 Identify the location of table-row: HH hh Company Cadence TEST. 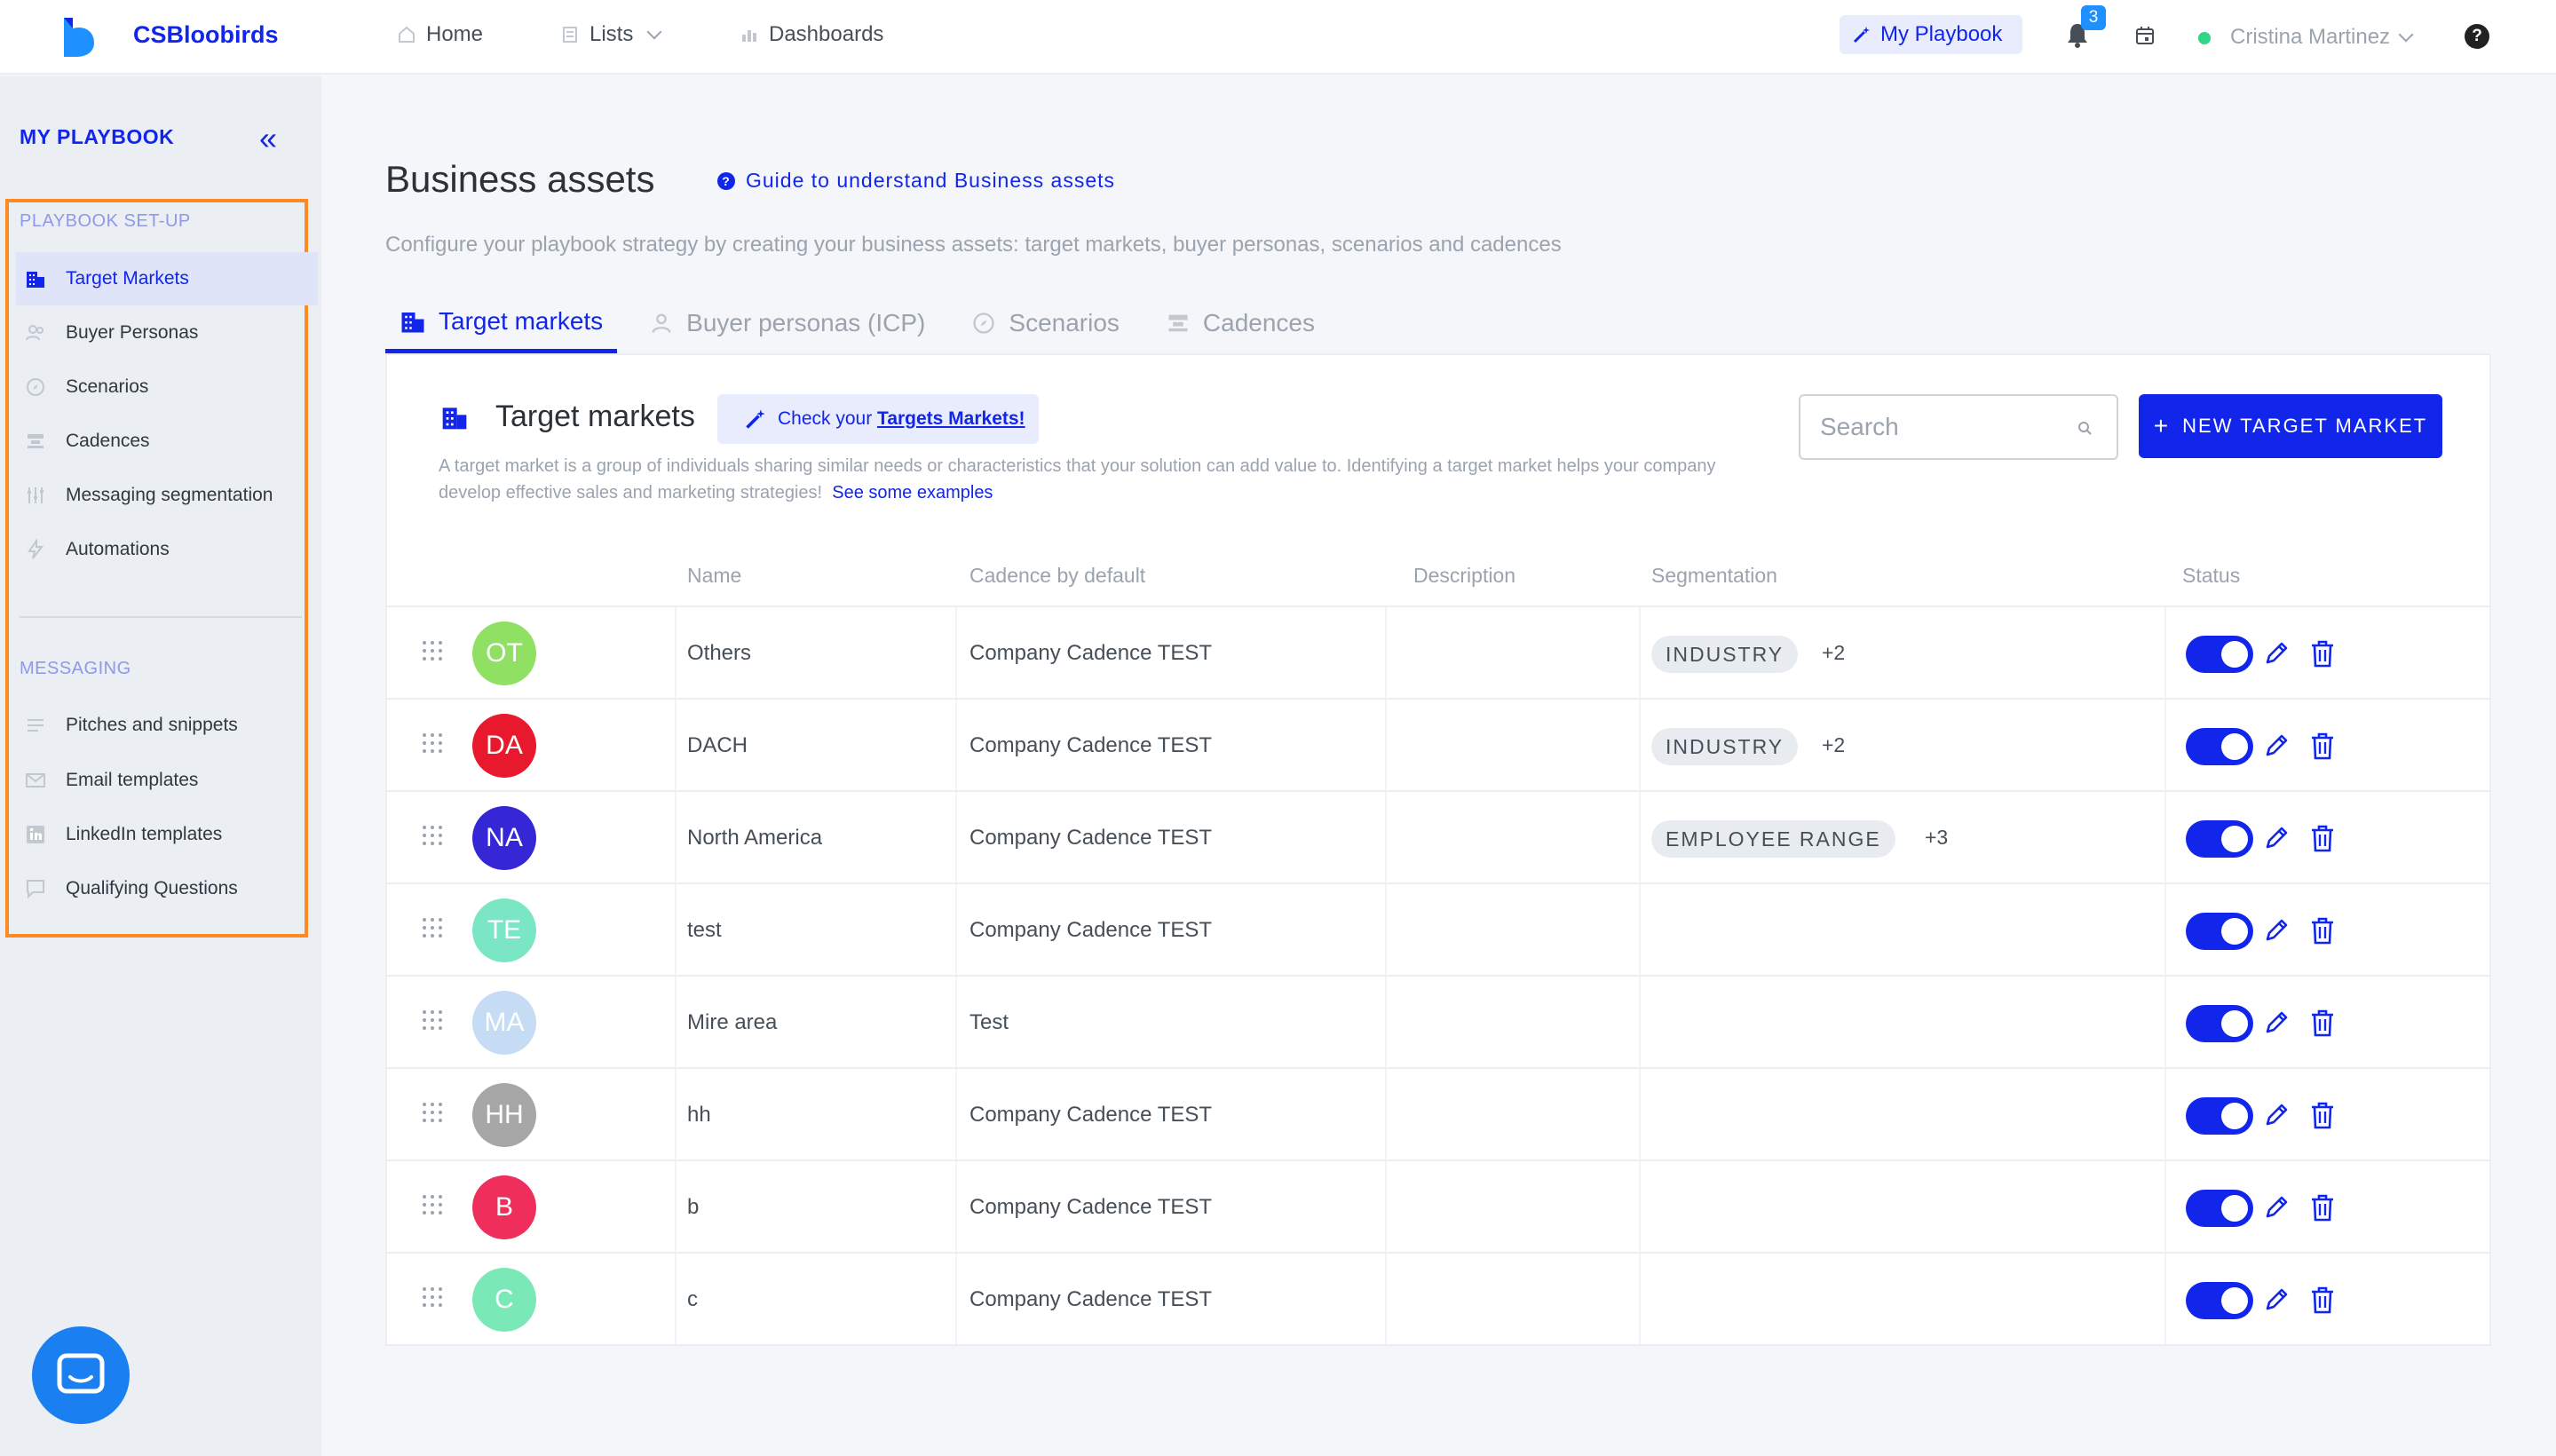
(1438, 1113).